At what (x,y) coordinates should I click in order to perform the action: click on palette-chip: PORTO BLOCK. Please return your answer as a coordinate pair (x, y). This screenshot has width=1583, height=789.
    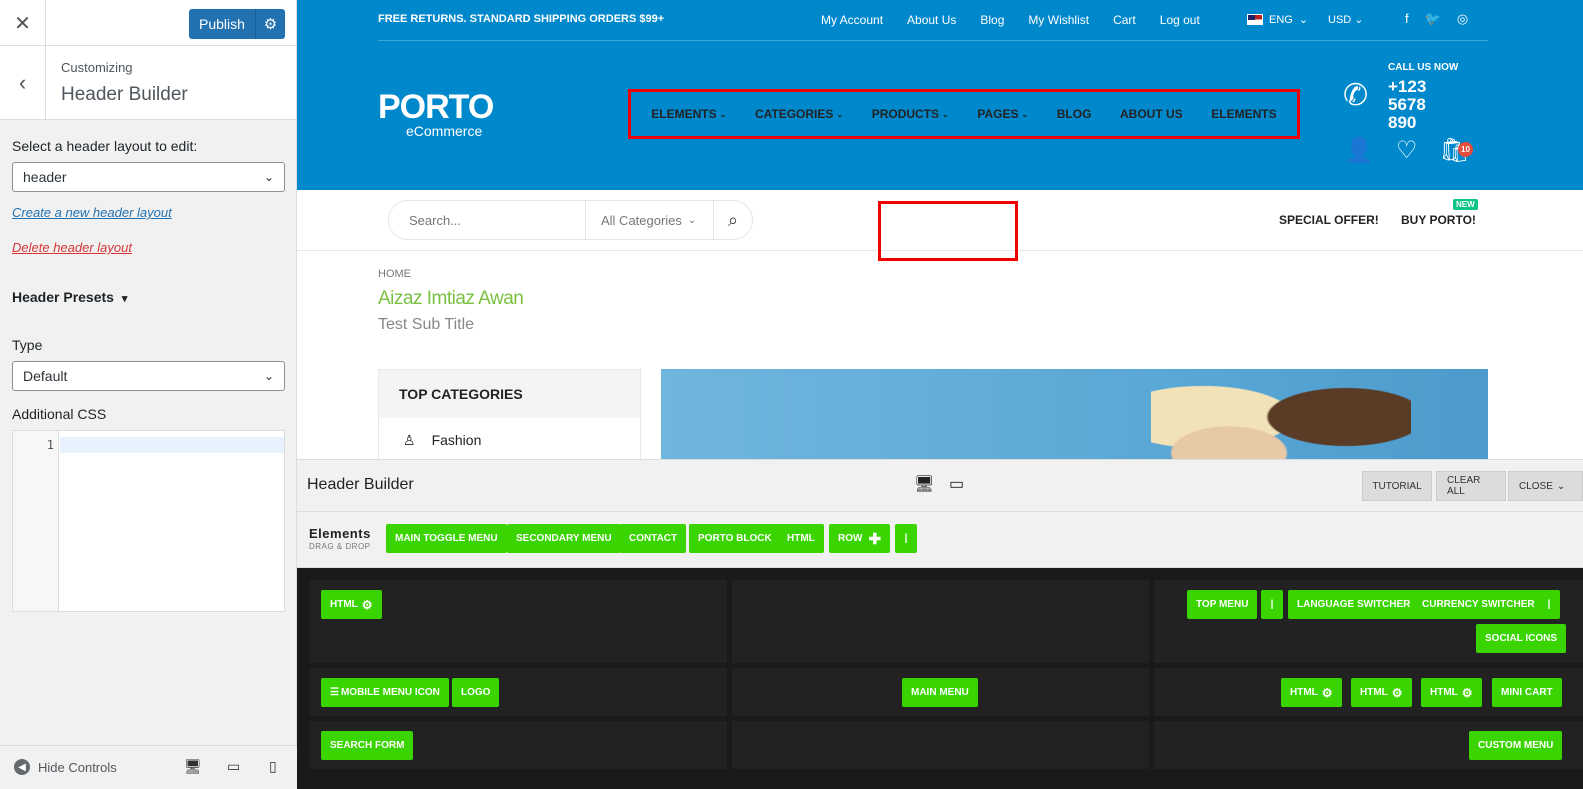
    Looking at the image, I should click on (735, 538).